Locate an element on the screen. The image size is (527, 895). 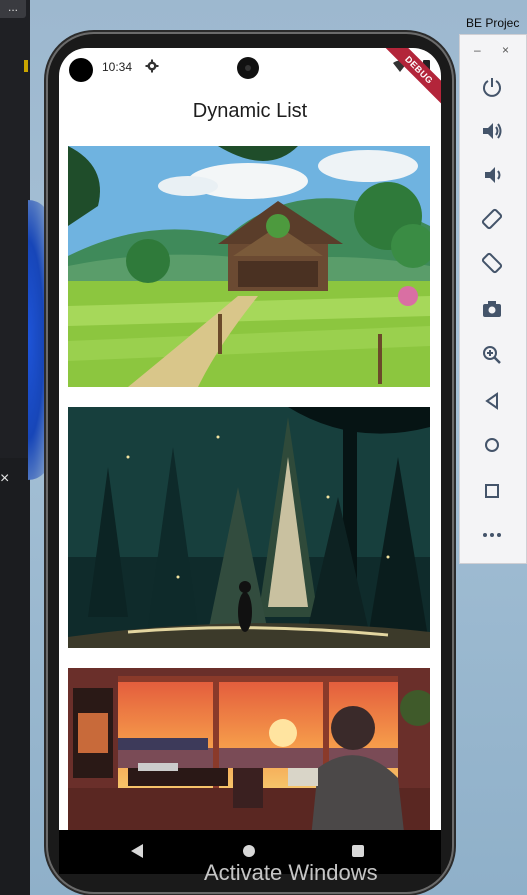
settings-gear-icon is located at coordinates (152, 66).